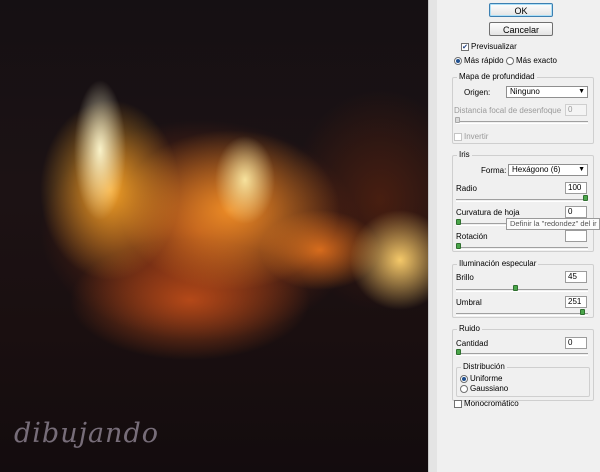 The height and width of the screenshot is (472, 600). I want to click on uniform-radio, so click(464, 379).